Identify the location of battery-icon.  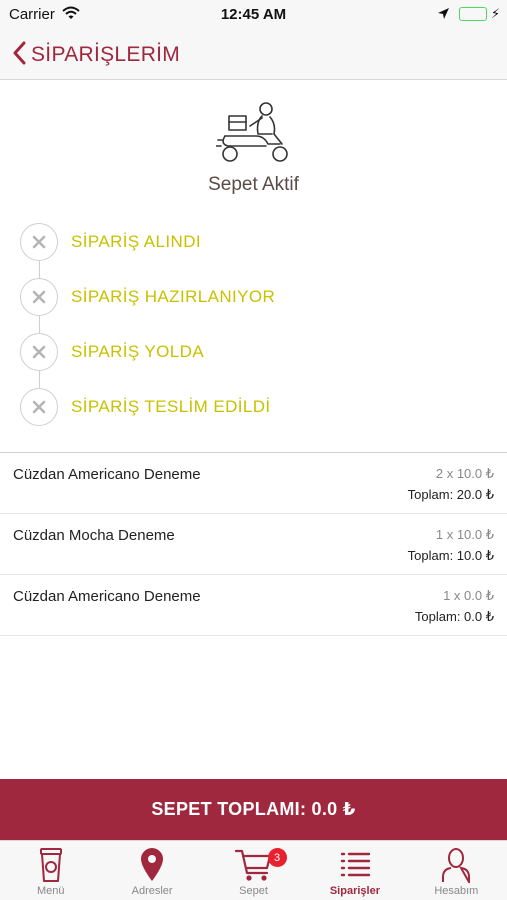
(473, 14).